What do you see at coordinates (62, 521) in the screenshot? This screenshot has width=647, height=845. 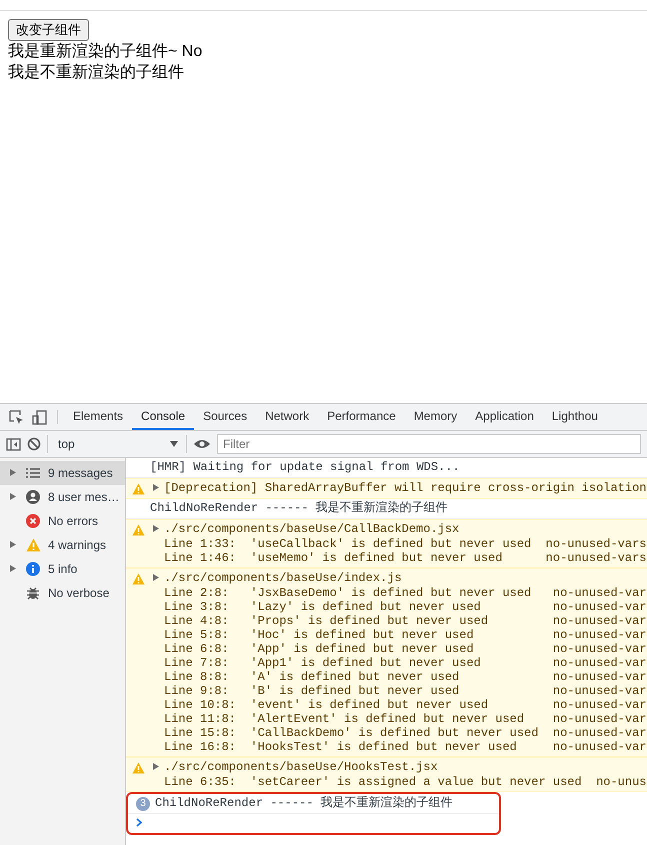 I see `sidebar-item: No errors` at bounding box center [62, 521].